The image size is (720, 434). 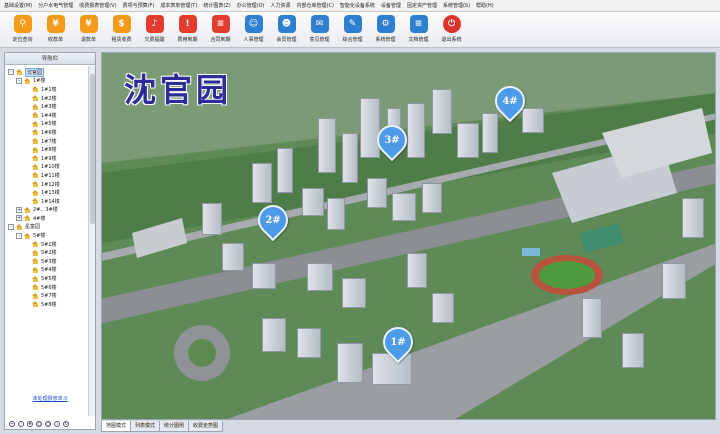 I want to click on tree-node: +2#、3#楼, so click(x=47, y=210).